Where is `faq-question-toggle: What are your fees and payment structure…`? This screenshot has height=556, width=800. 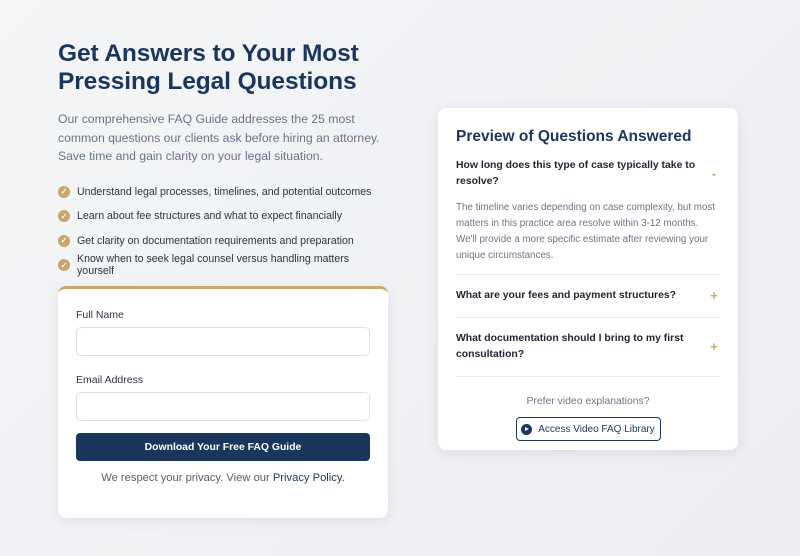 faq-question-toggle: What are your fees and payment structure… is located at coordinates (588, 296).